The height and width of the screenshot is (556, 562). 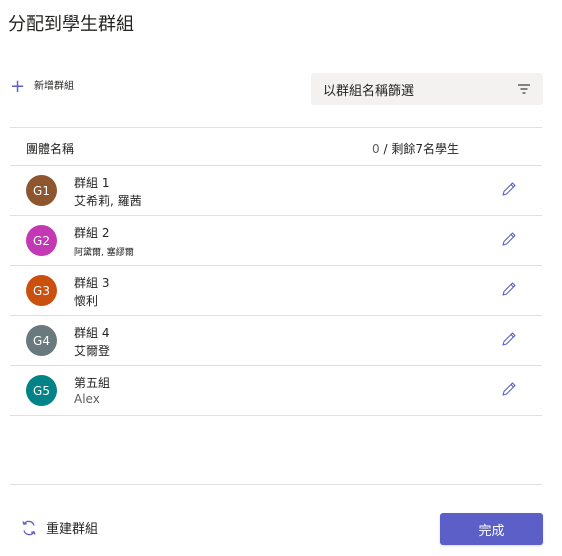 I want to click on group-avatar: G5, so click(x=41, y=390).